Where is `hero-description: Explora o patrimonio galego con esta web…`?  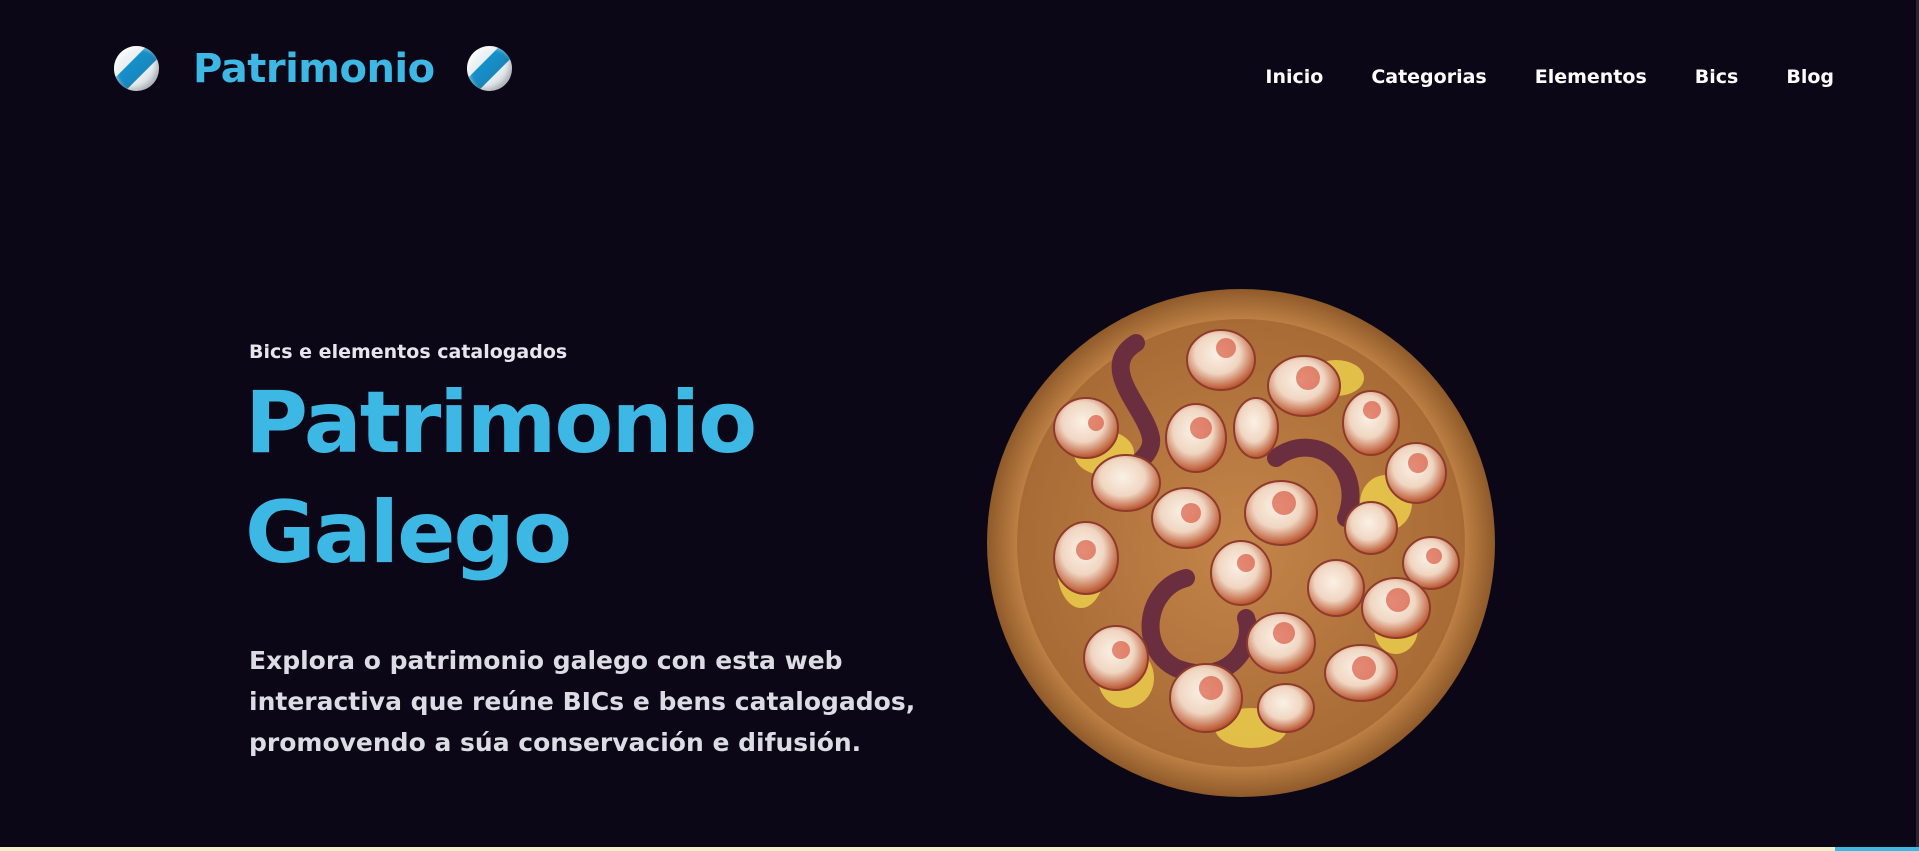
hero-description: Explora o patrimonio galego con esta web… is located at coordinates (619, 701).